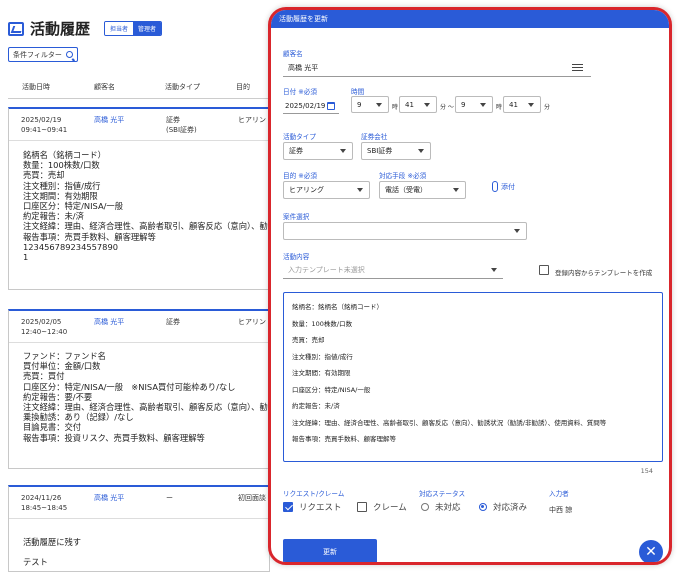 The height and width of the screenshot is (572, 686). I want to click on update-button: 更新, so click(330, 550).